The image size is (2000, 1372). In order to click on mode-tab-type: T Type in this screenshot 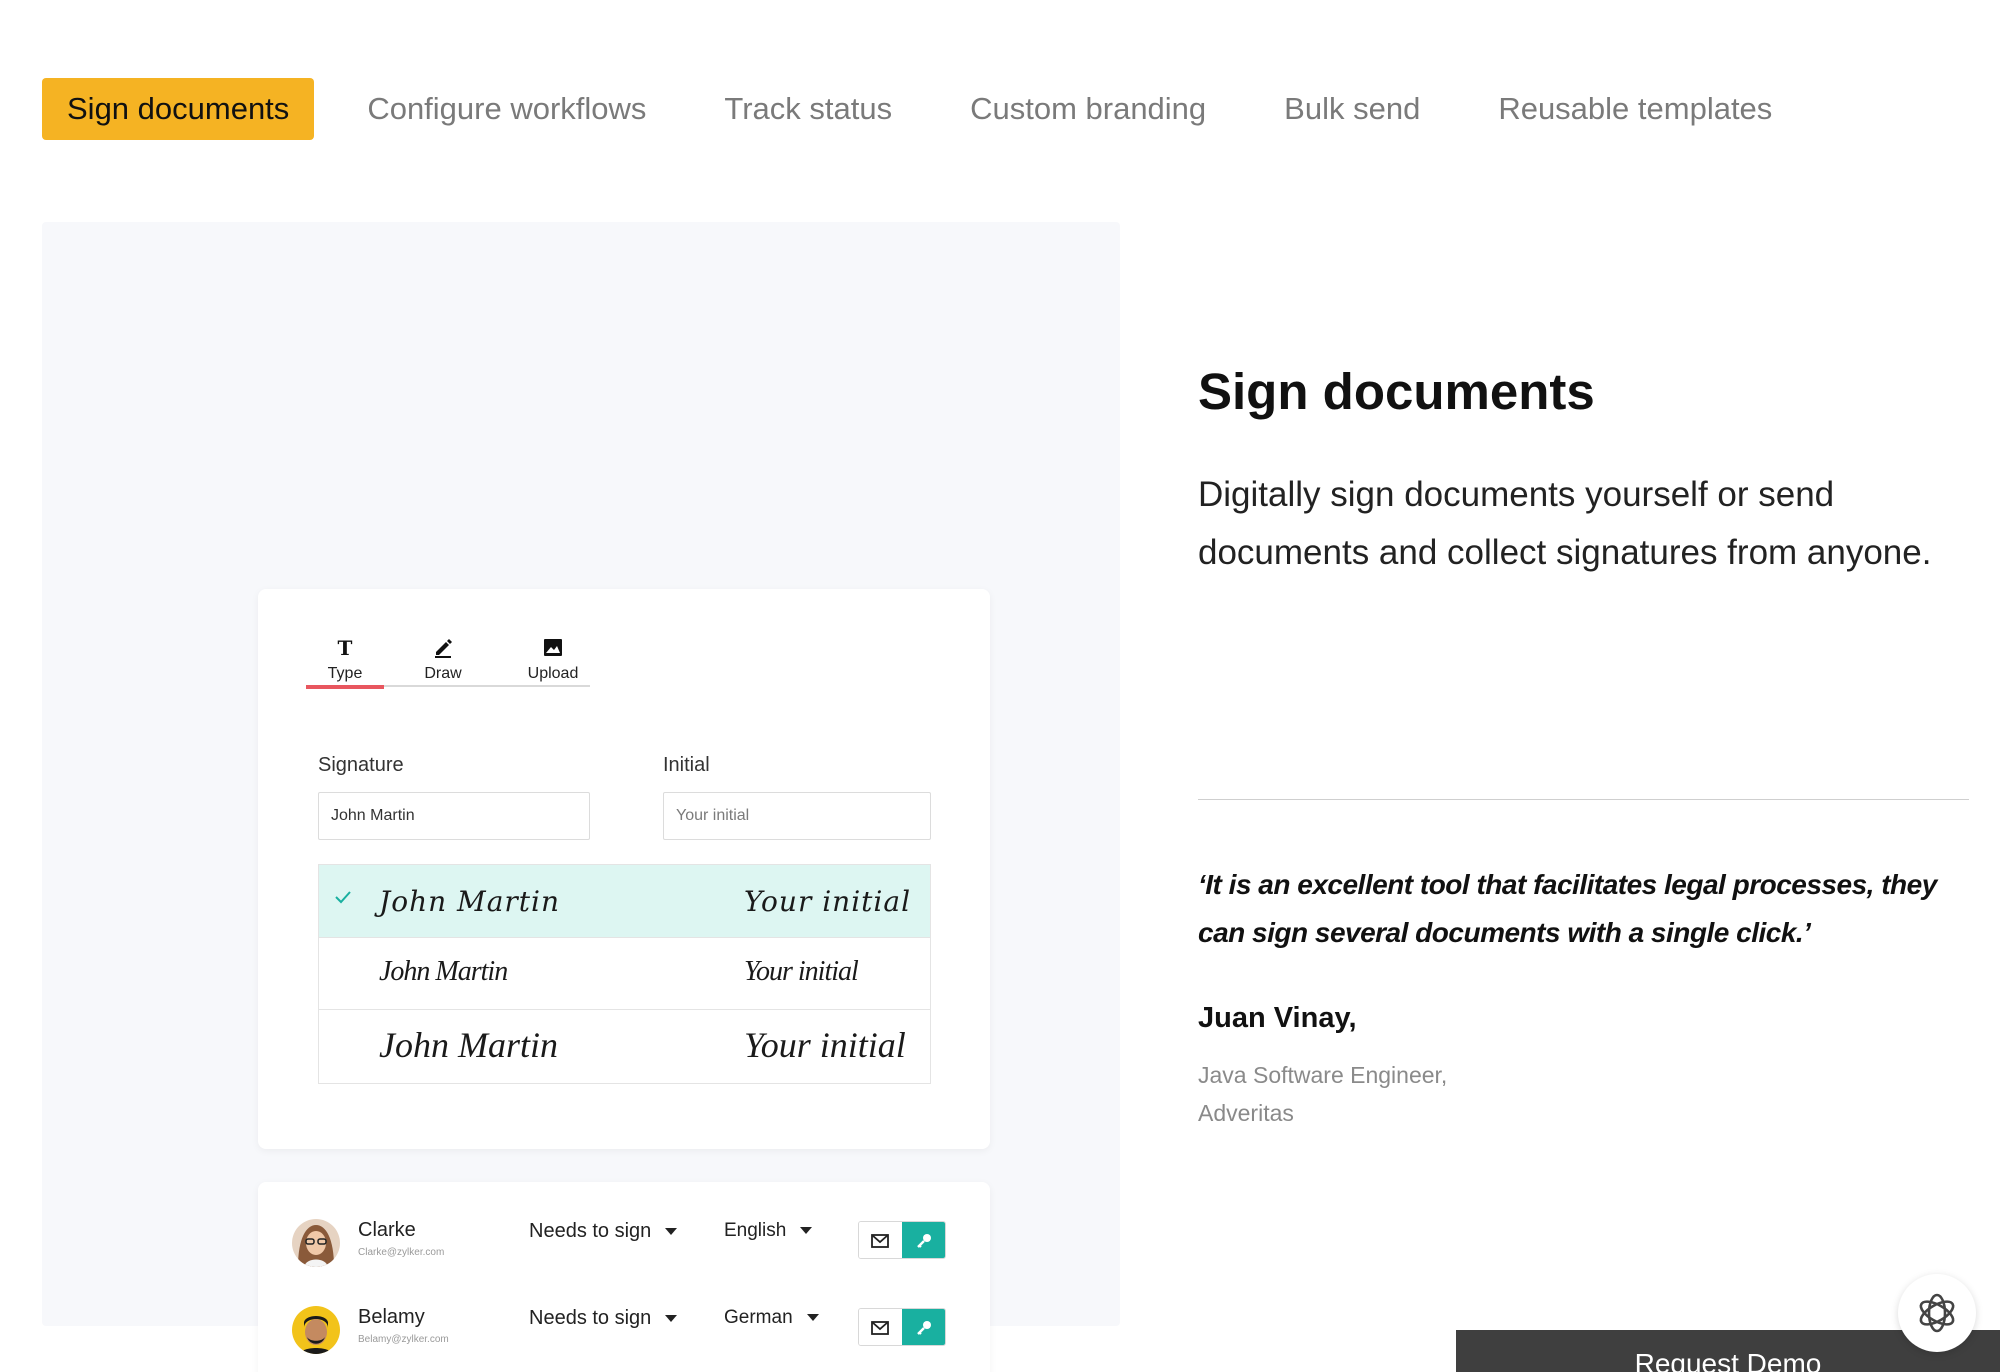, I will do `click(345, 659)`.